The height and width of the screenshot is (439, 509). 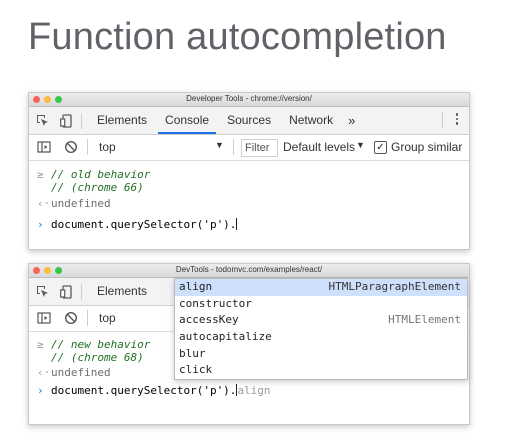 I want to click on window-titlebar: Developer Tools - chrome://version/, so click(x=249, y=100).